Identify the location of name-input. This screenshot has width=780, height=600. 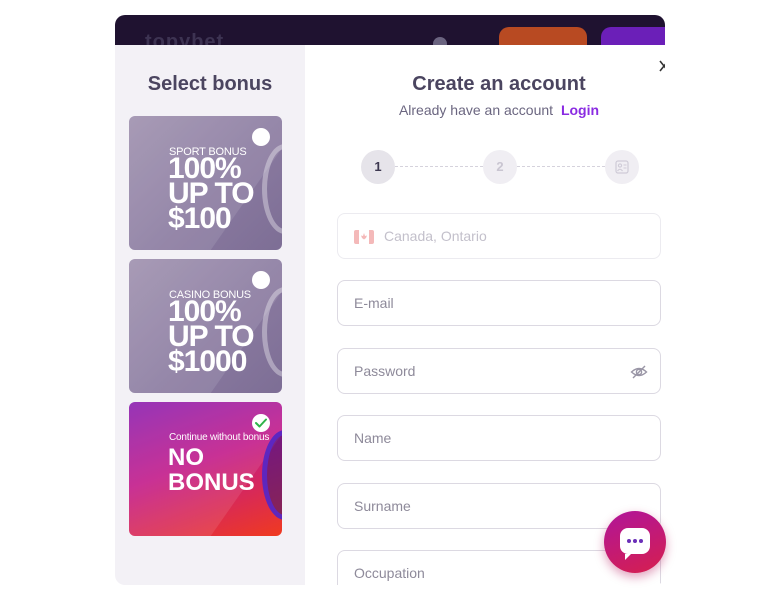
(489, 438).